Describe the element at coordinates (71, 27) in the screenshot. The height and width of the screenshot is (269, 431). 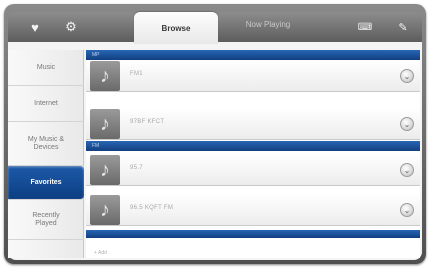
I see `gear-icon: ⚙` at that location.